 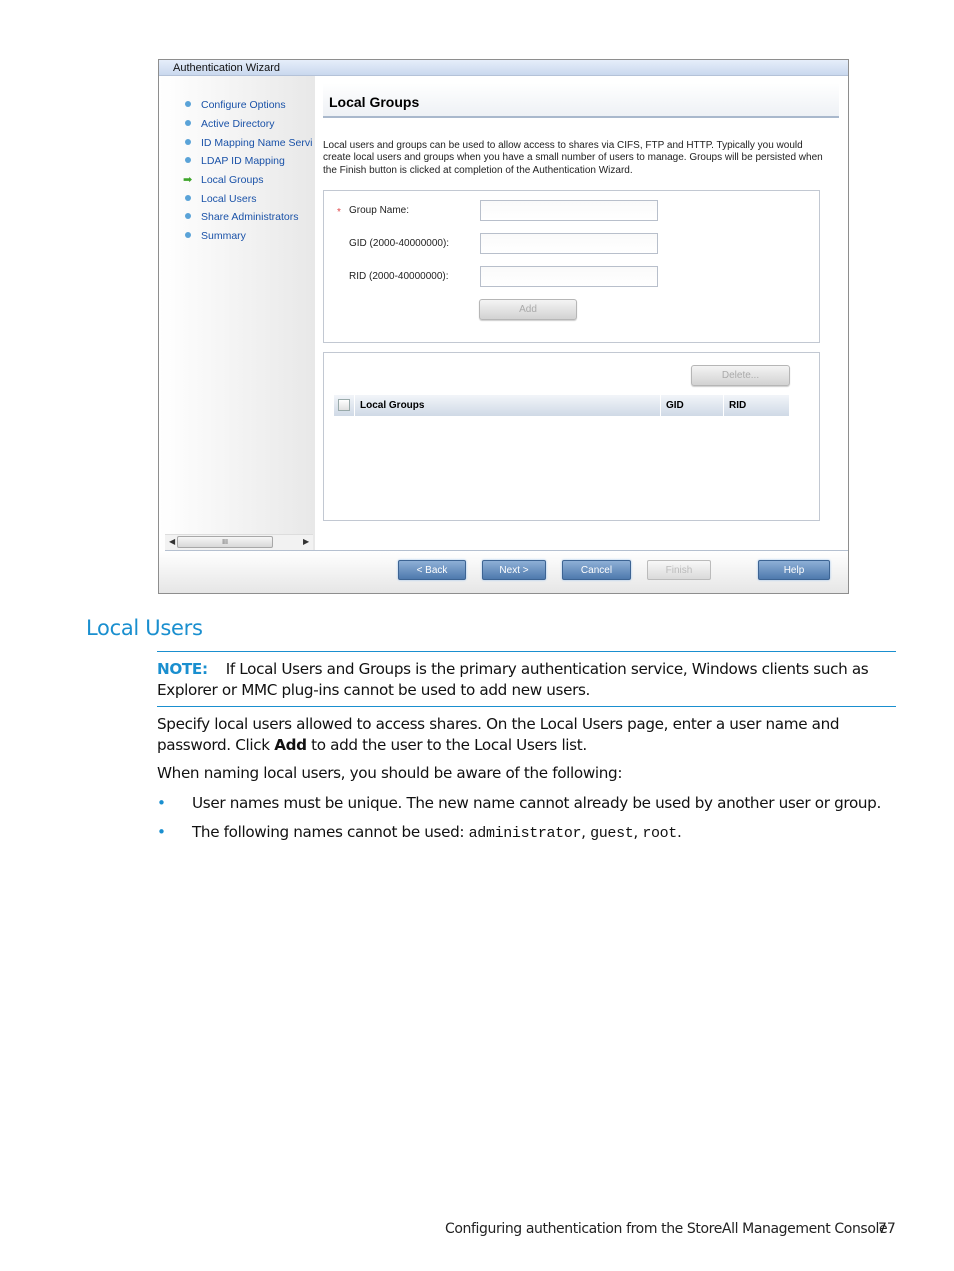 What do you see at coordinates (230, 124) in the screenshot?
I see `nav-item-active-directory: Active Directory` at bounding box center [230, 124].